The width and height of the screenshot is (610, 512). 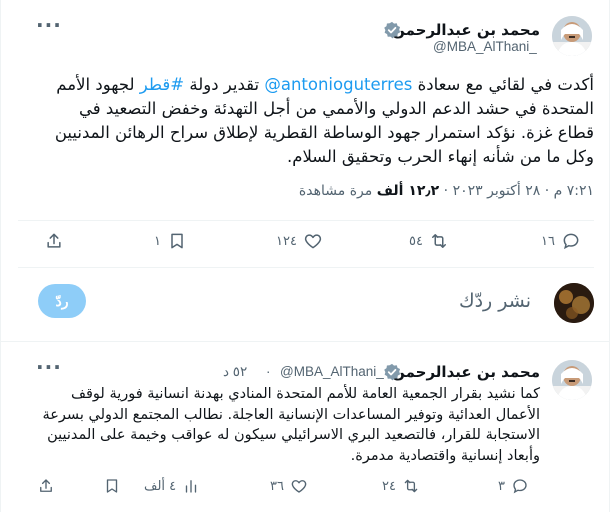 I want to click on retweet-action: ٥٤, so click(x=429, y=241).